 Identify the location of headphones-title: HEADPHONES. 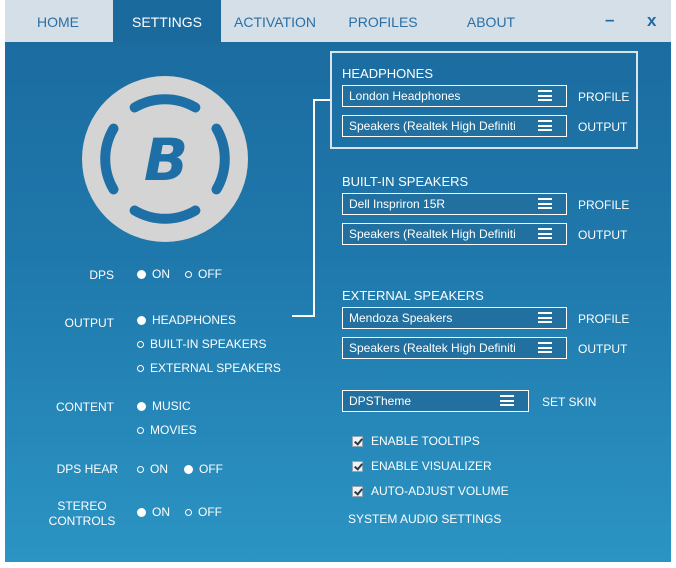
(388, 73).